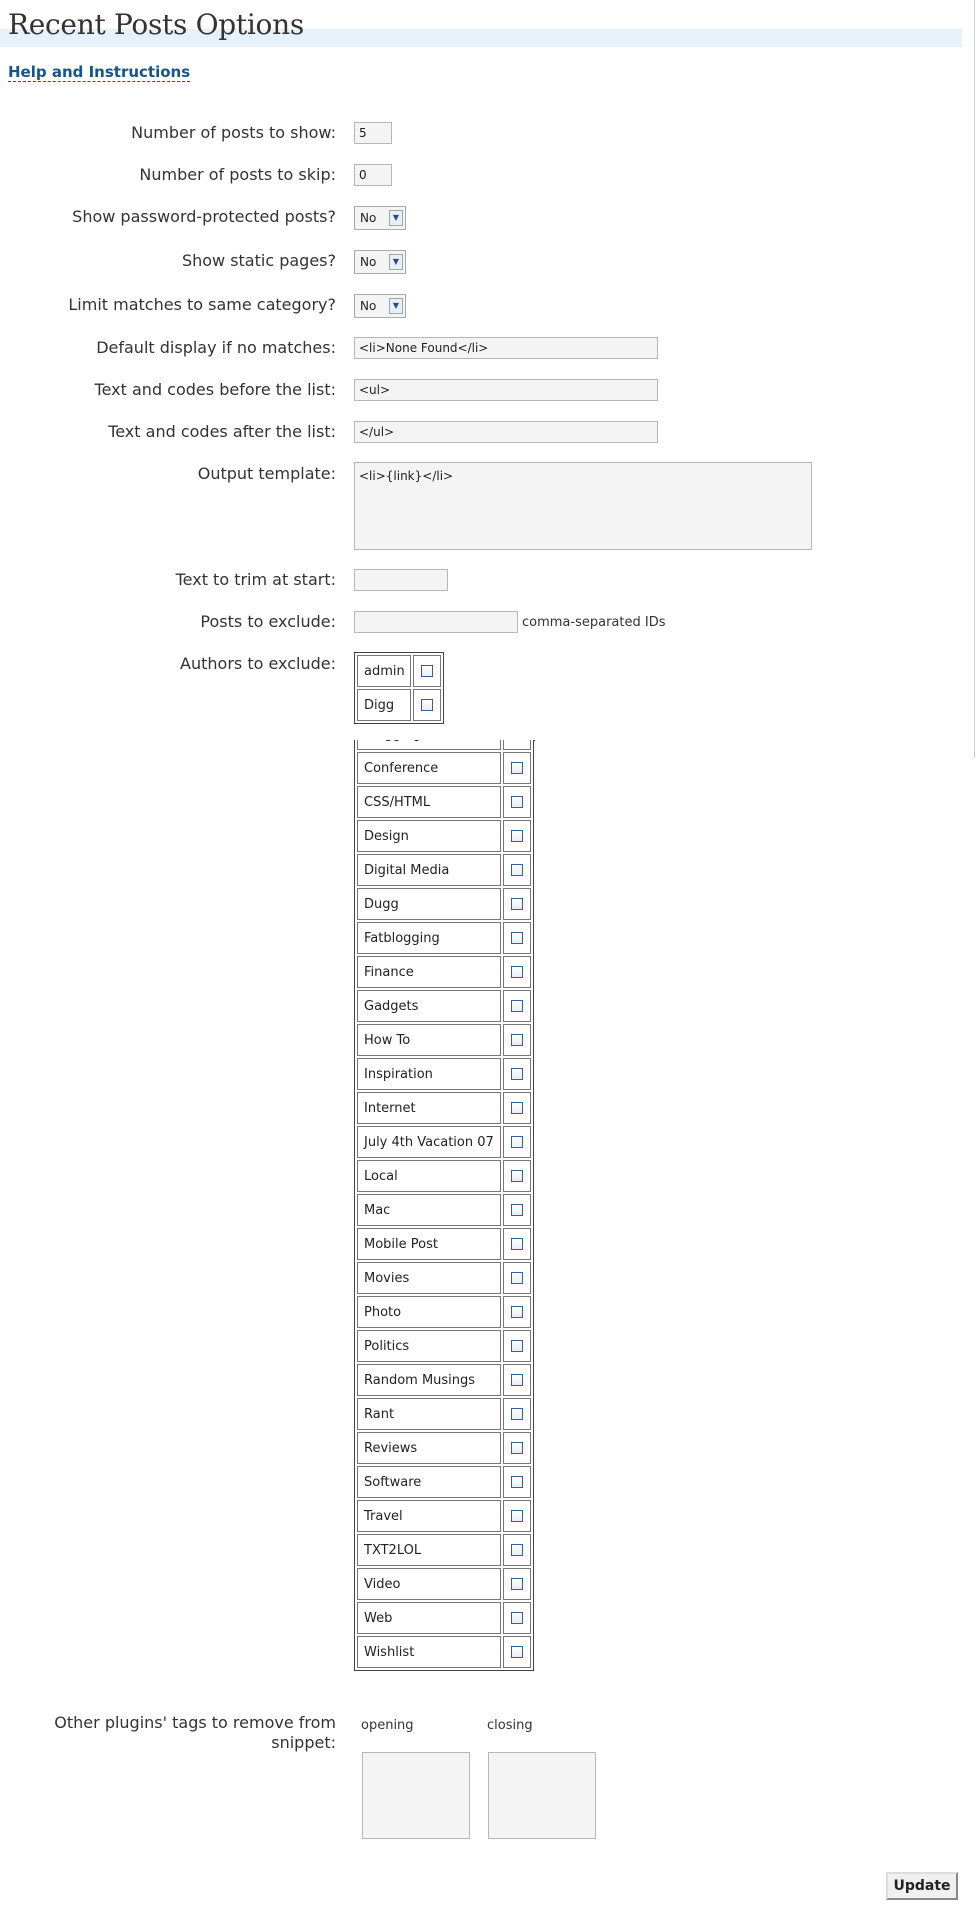  Describe the element at coordinates (429, 1074) in the screenshot. I see `category-name: Inspiration` at that location.